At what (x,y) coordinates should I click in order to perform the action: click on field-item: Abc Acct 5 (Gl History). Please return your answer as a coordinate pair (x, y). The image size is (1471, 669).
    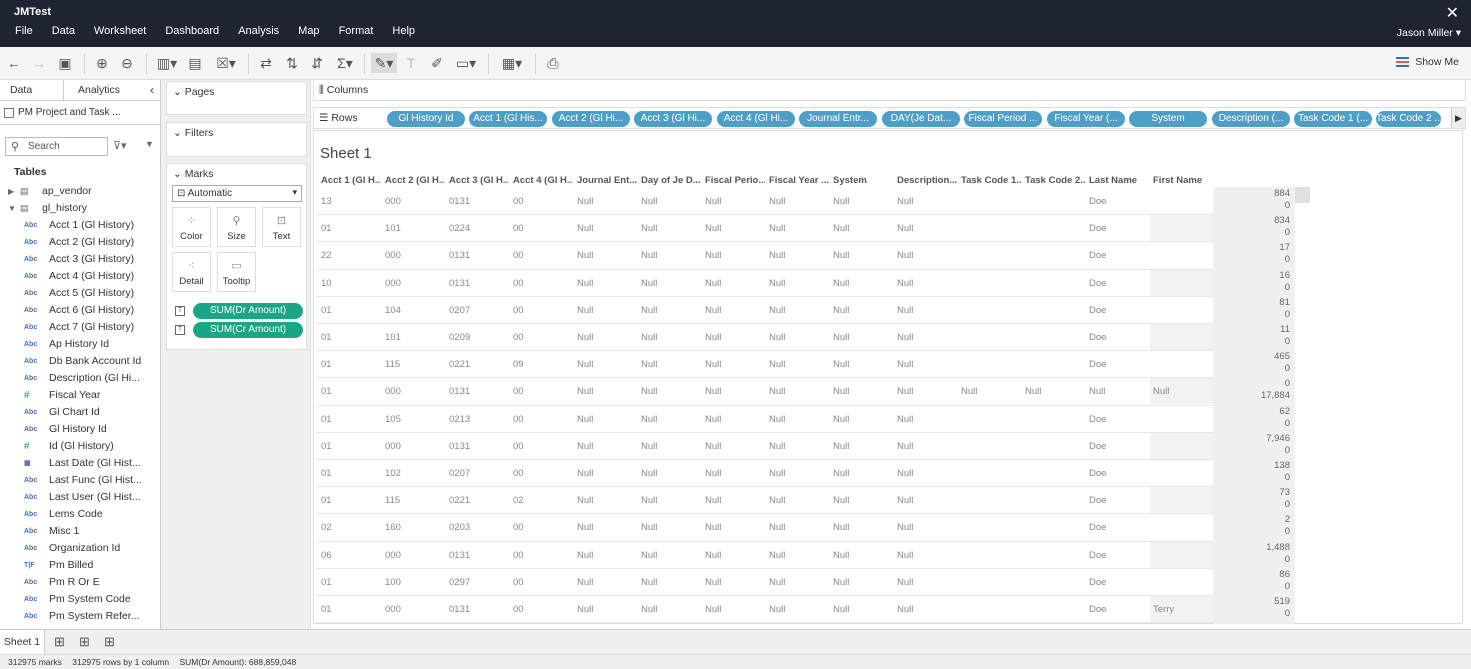
    Looking at the image, I should click on (80, 293).